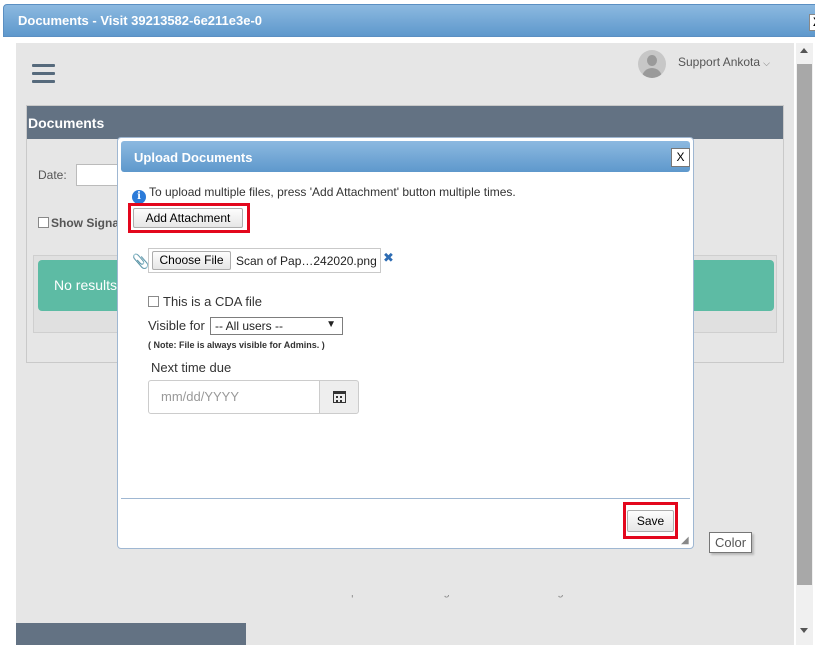  What do you see at coordinates (212, 301) in the screenshot?
I see `cda-label: This is a CDA file` at bounding box center [212, 301].